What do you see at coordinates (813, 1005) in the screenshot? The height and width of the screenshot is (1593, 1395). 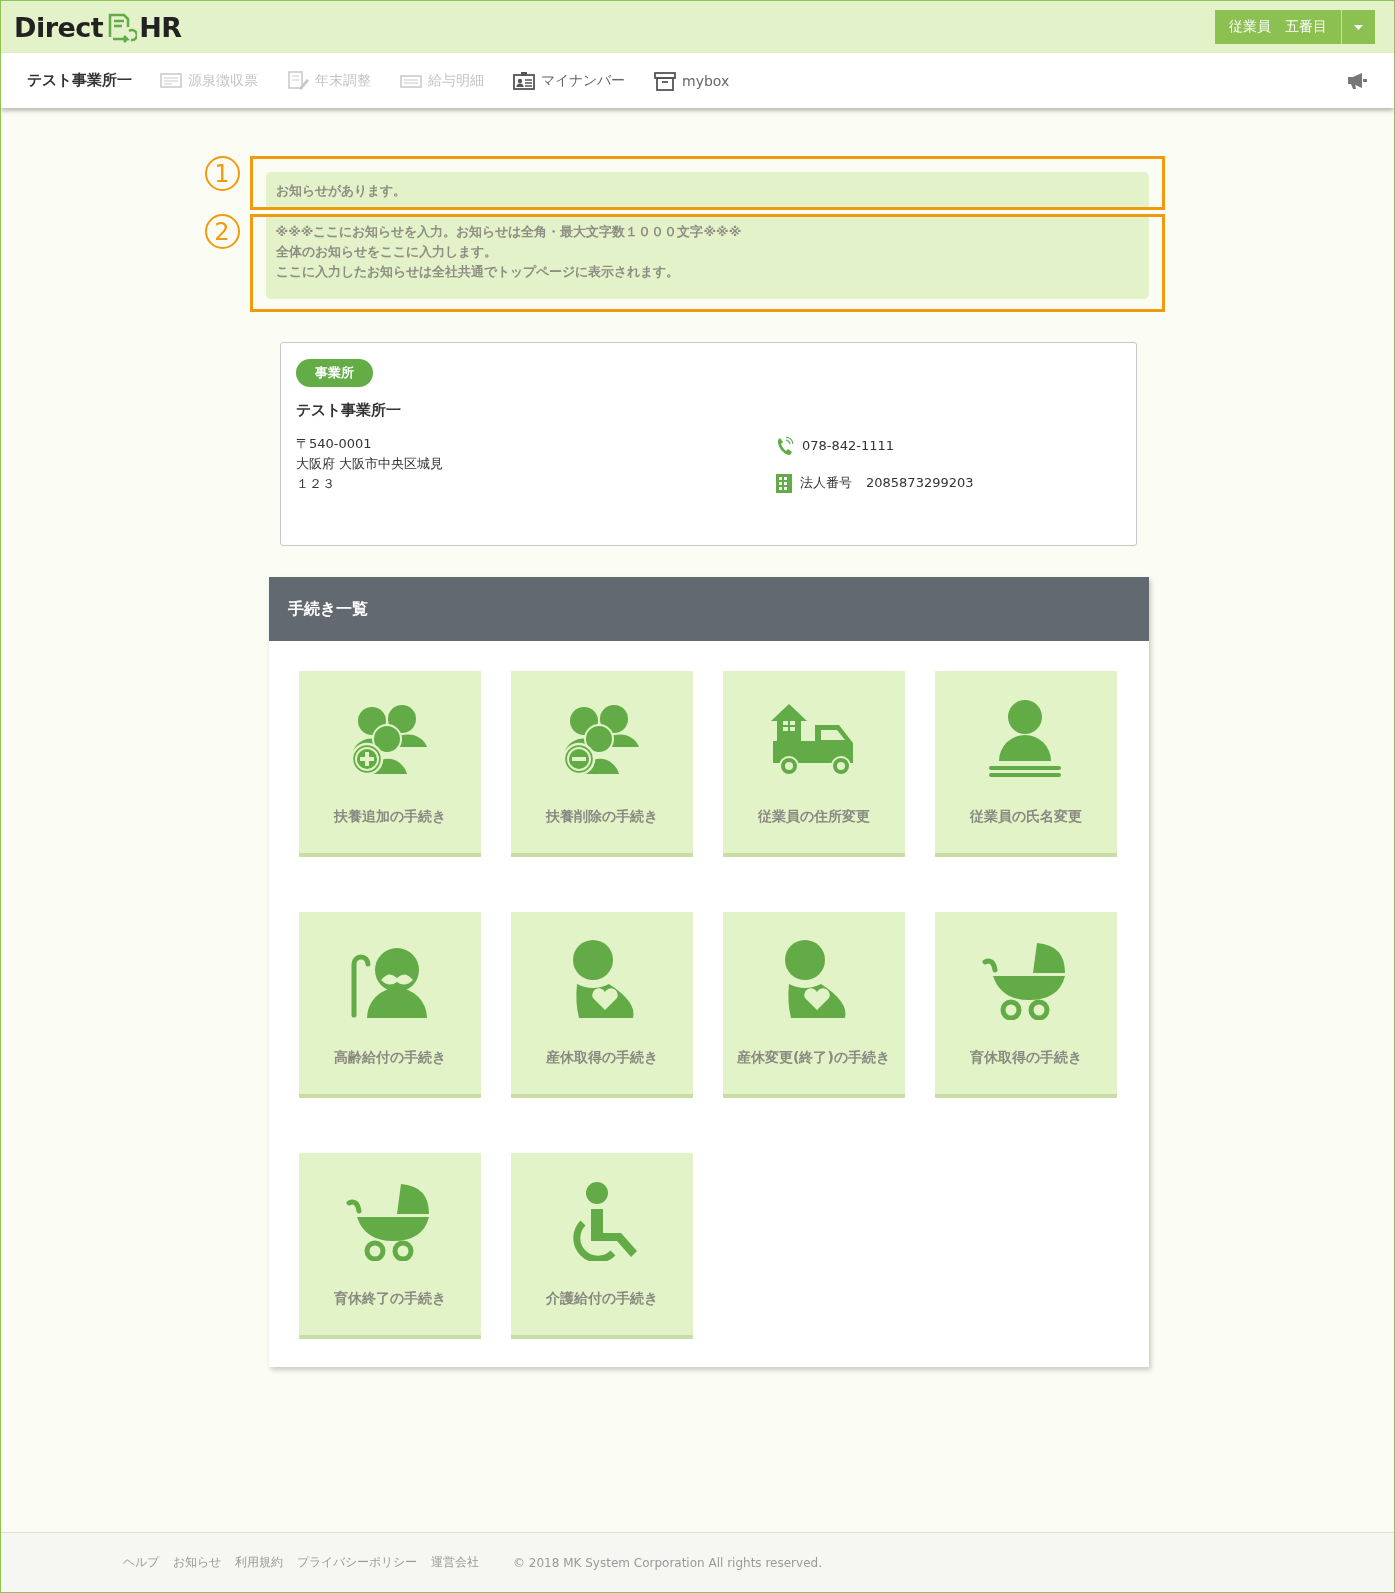 I see `procedure-tile: 産休変更(終了)の手続き` at bounding box center [813, 1005].